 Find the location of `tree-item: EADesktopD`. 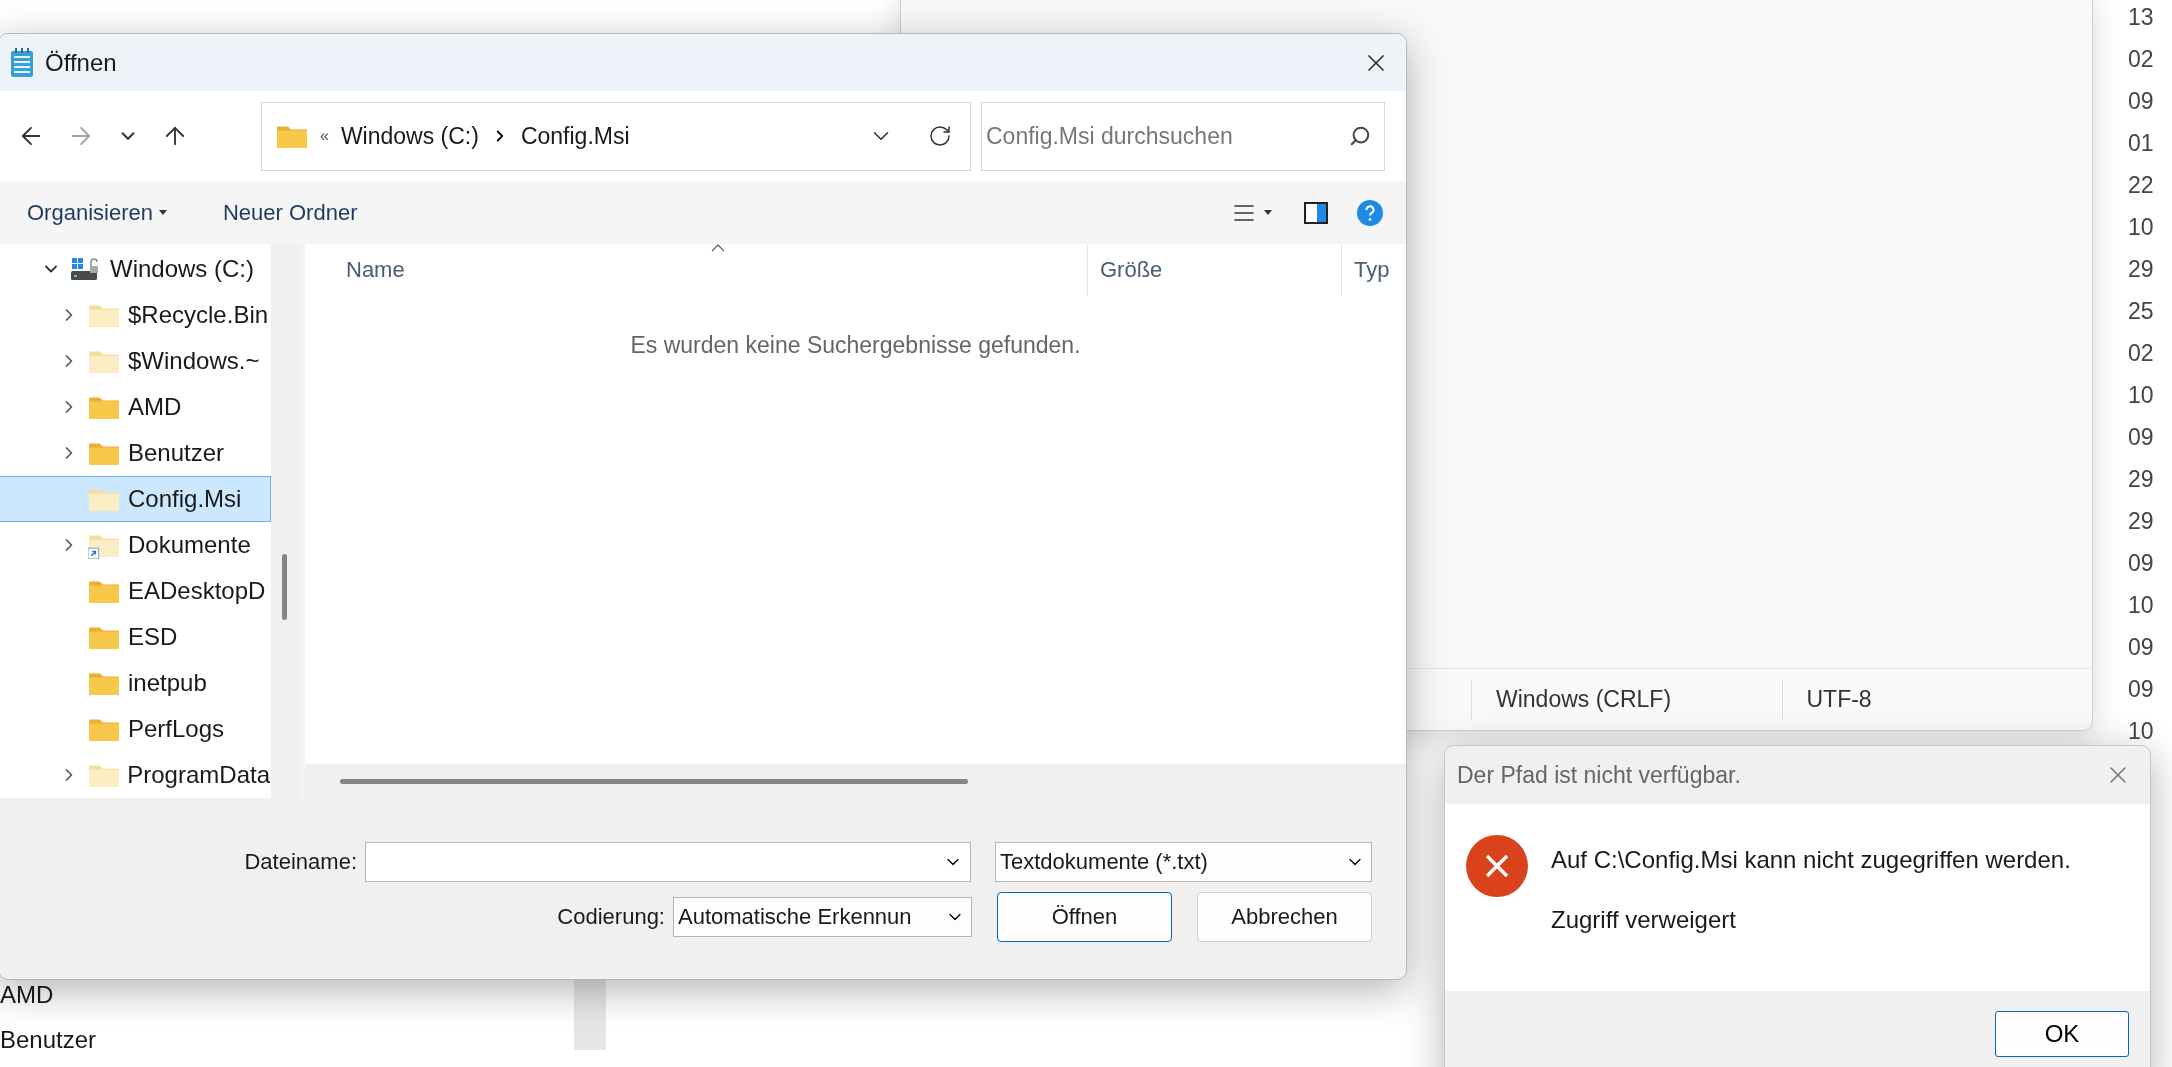

tree-item: EADesktopD is located at coordinates (135, 591).